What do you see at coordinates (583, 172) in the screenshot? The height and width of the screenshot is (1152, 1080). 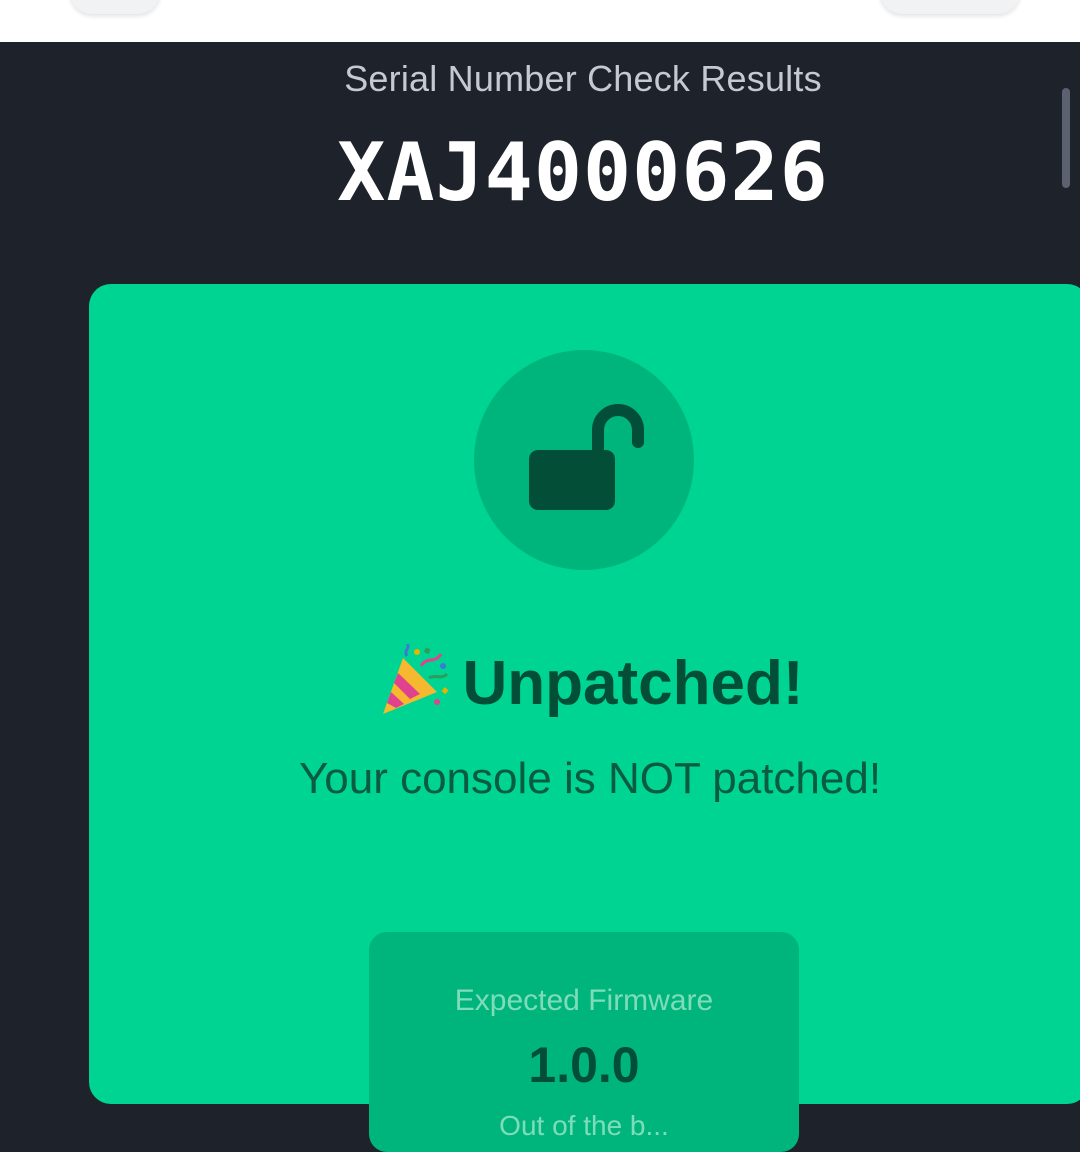 I see `serial-number: XAJ4000626` at bounding box center [583, 172].